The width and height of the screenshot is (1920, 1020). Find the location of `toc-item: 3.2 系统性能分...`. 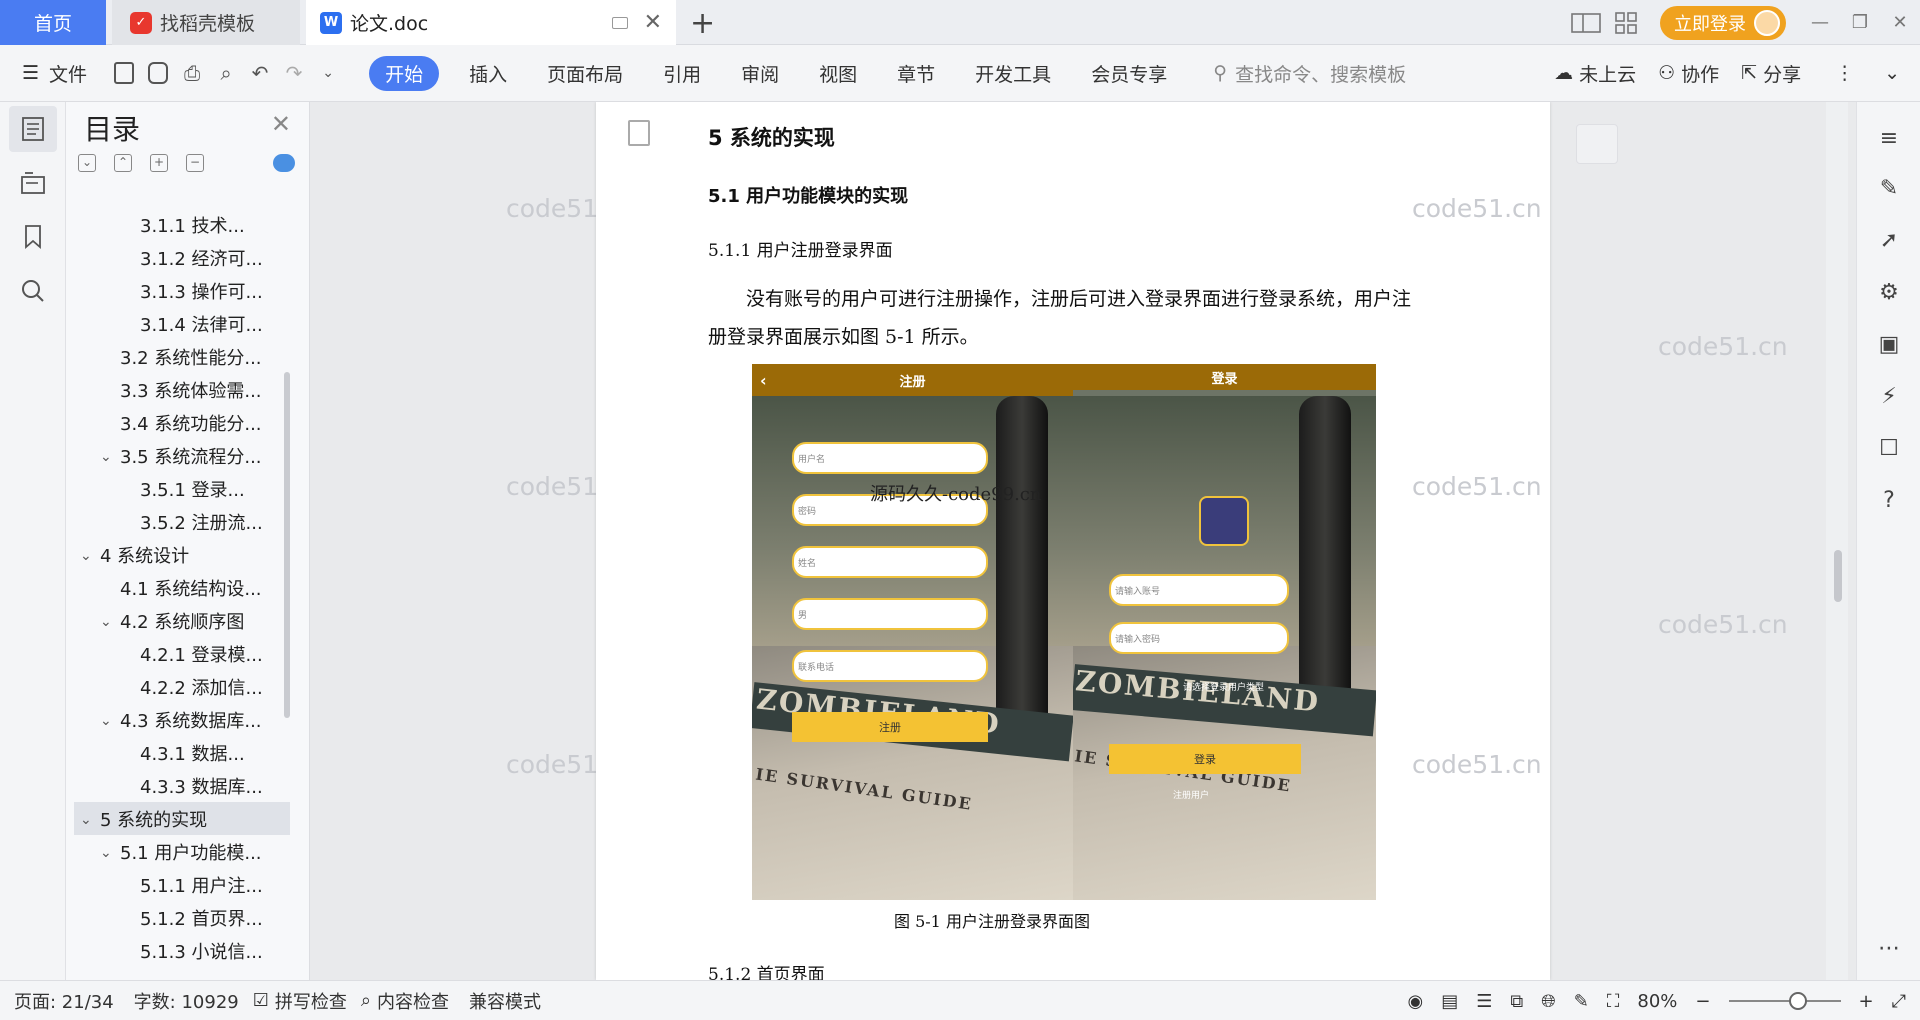

toc-item: 3.2 系统性能分... is located at coordinates (182, 356).